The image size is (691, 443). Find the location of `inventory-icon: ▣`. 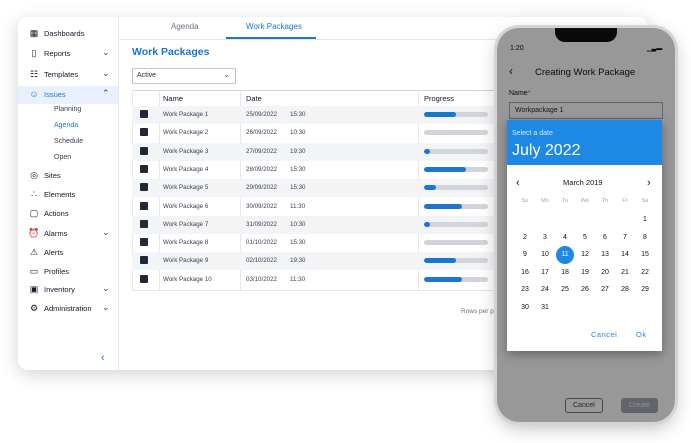

inventory-icon: ▣ is located at coordinates (34, 288).